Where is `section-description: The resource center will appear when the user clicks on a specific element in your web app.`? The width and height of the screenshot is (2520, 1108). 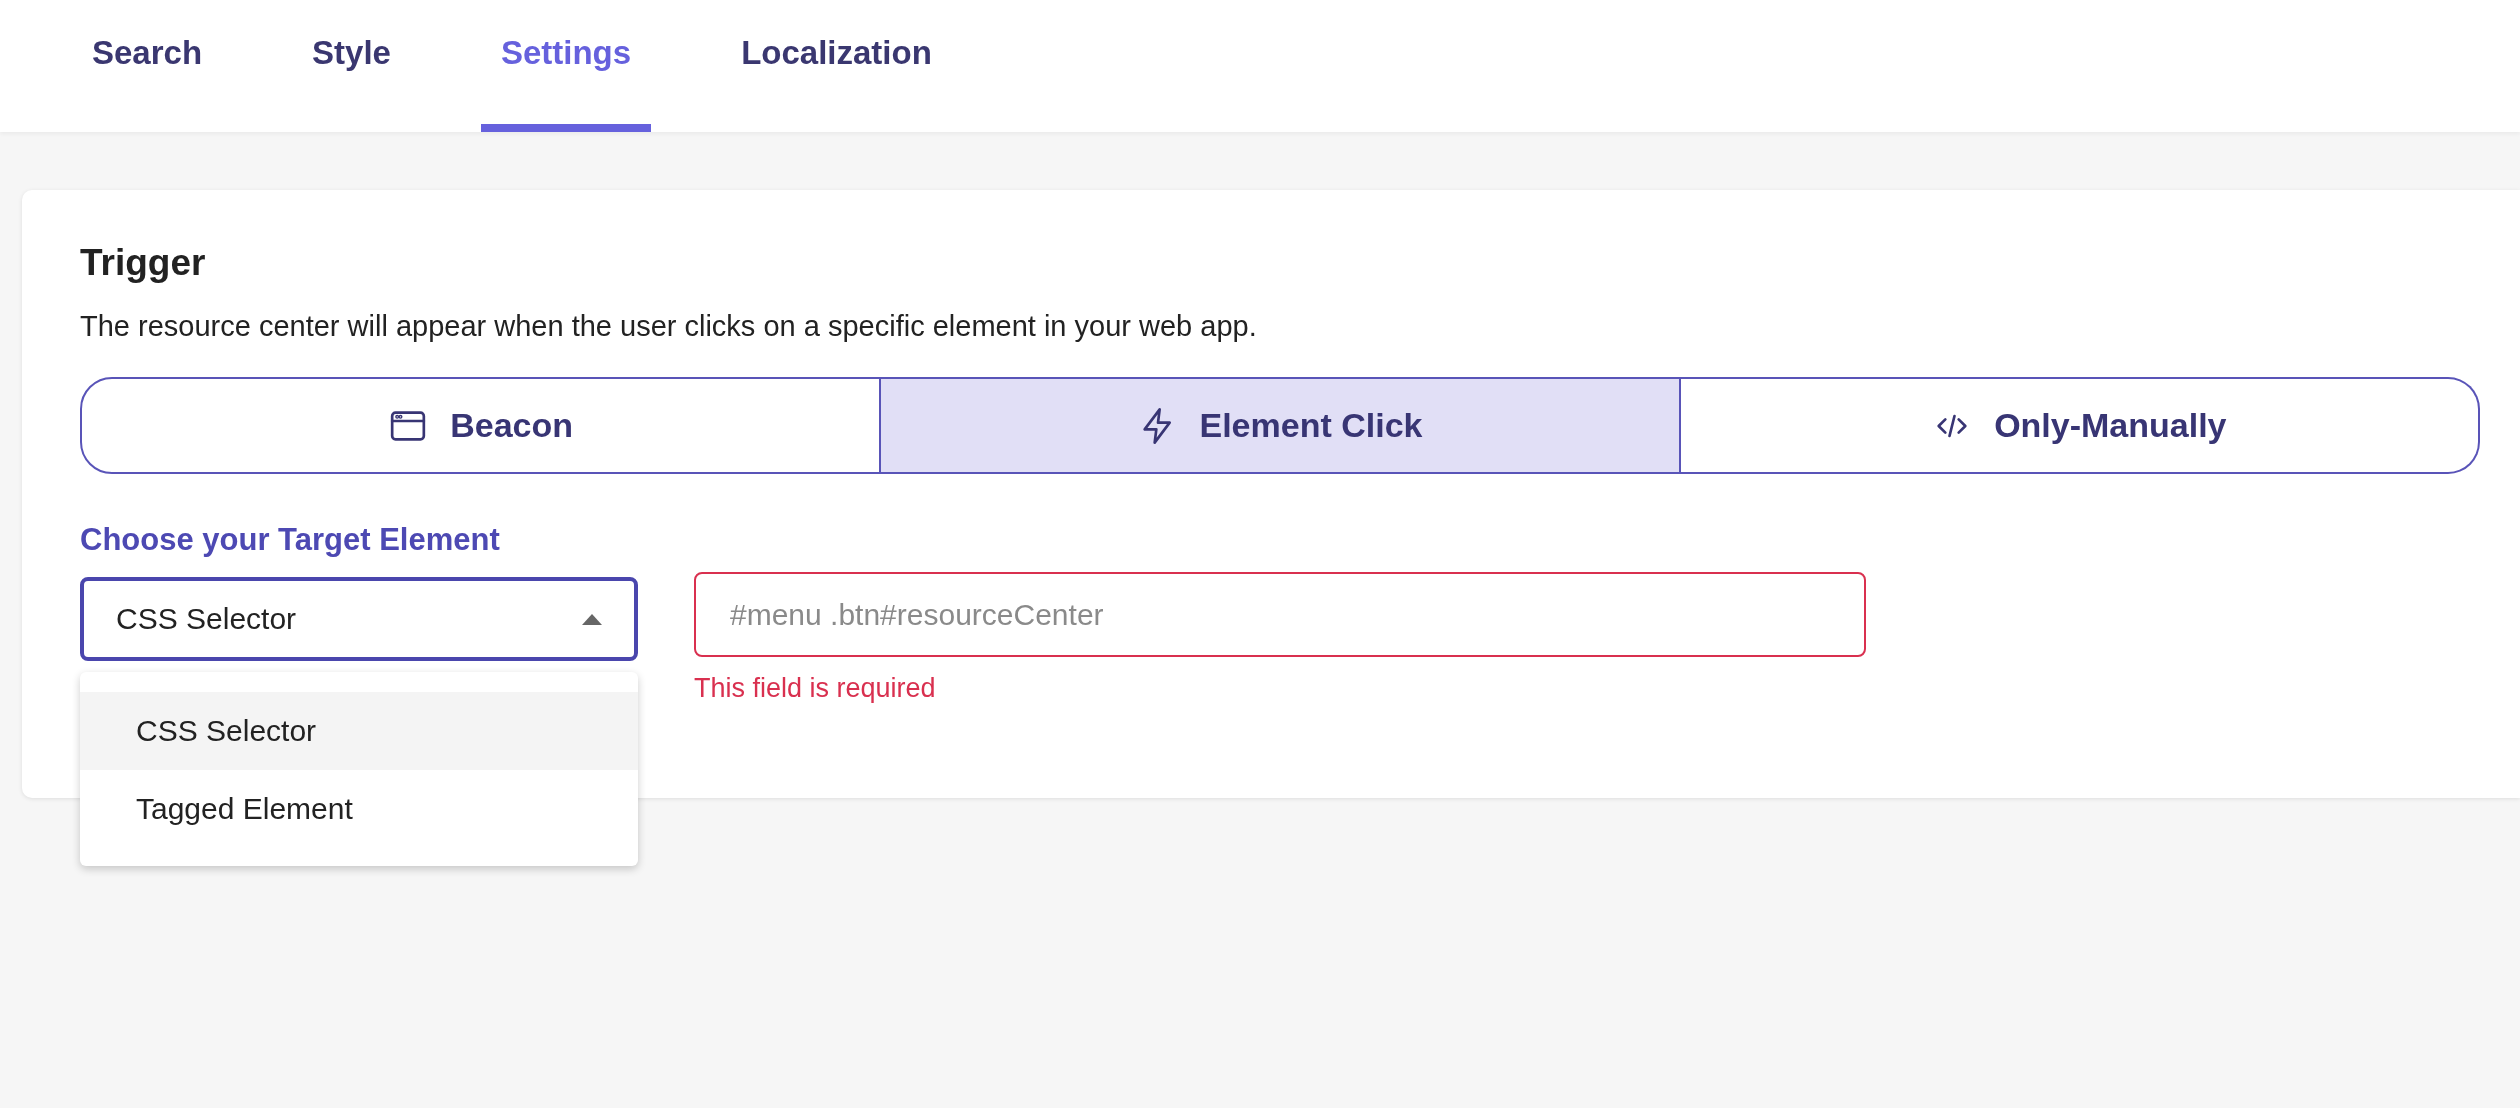
section-description: The resource center will appear when the user clicks on a specific element in your web app. is located at coordinates (669, 326).